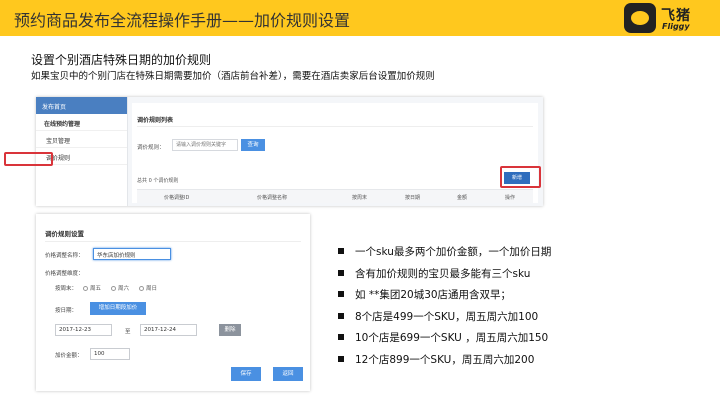 Image resolution: width=720 pixels, height=405 pixels. What do you see at coordinates (523, 363) in the screenshot?
I see `list-item: 12个店899一个SKU，周五周六加200` at bounding box center [523, 363].